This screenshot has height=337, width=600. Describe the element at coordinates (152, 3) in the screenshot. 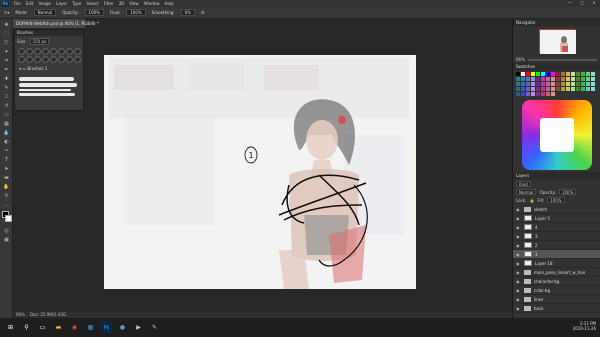

I see `menu-window: Window` at that location.